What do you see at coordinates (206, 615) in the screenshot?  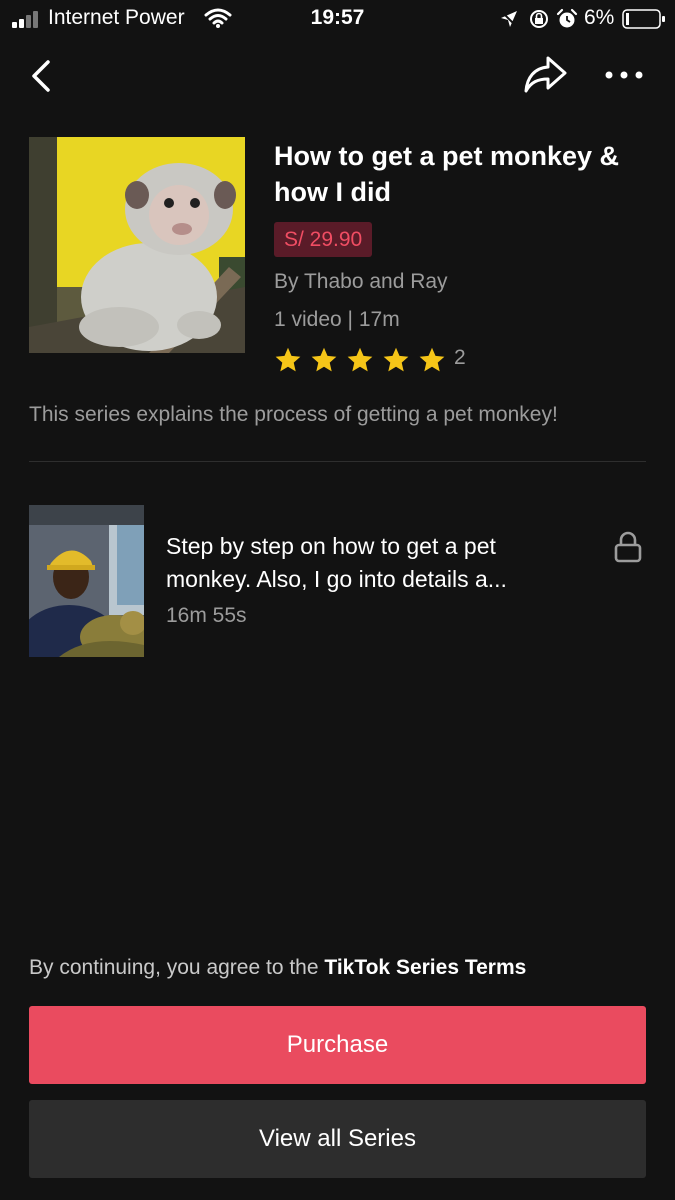 I see `episode-duration: 16m 55s` at bounding box center [206, 615].